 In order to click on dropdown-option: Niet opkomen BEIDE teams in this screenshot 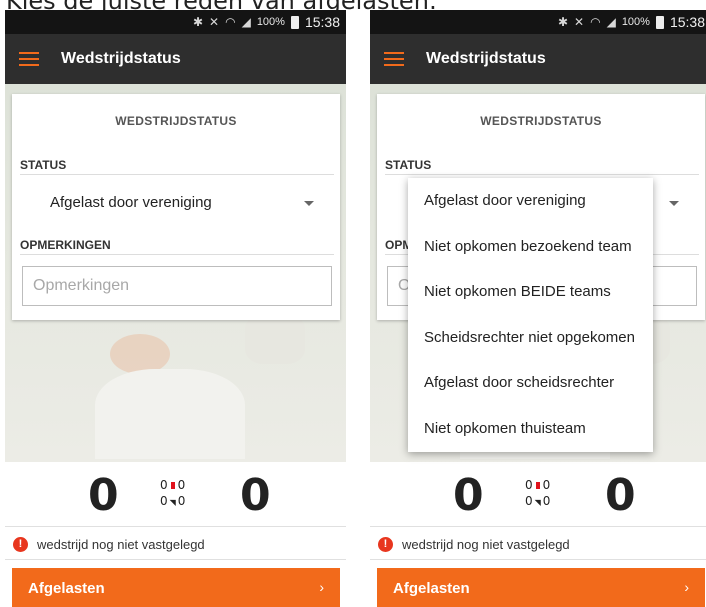, I will do `click(530, 292)`.